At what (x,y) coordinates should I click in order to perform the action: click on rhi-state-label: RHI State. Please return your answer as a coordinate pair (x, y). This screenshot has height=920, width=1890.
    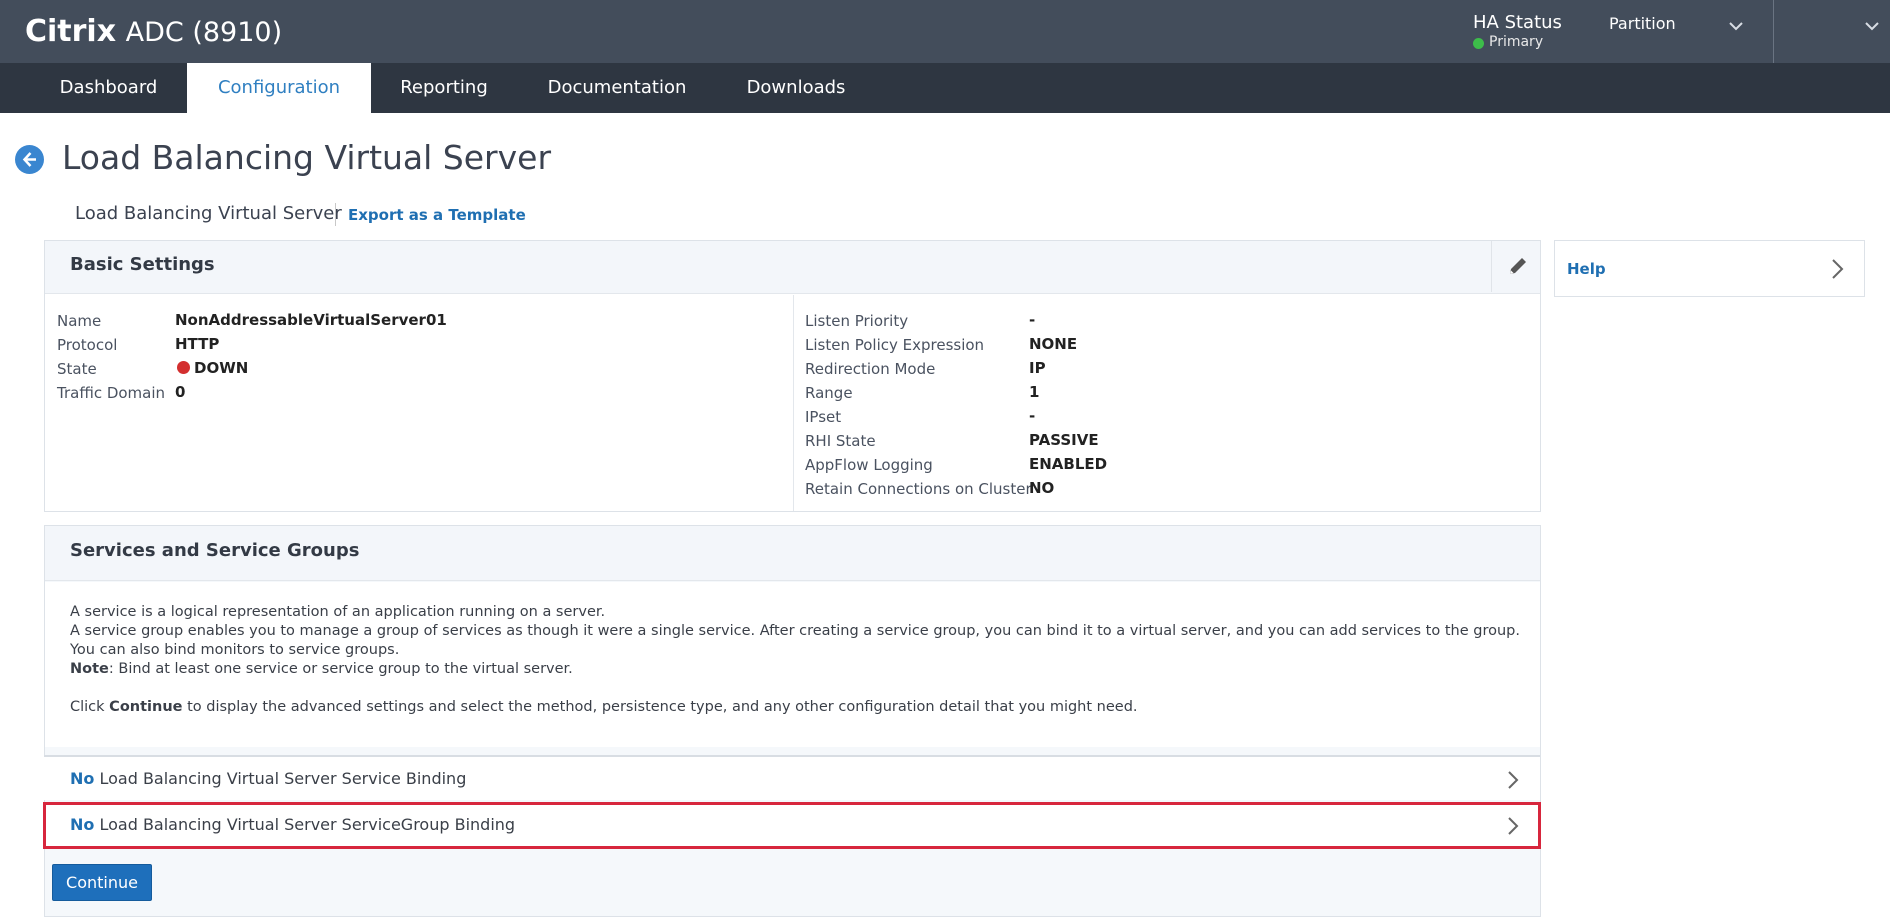
    Looking at the image, I should click on (840, 441).